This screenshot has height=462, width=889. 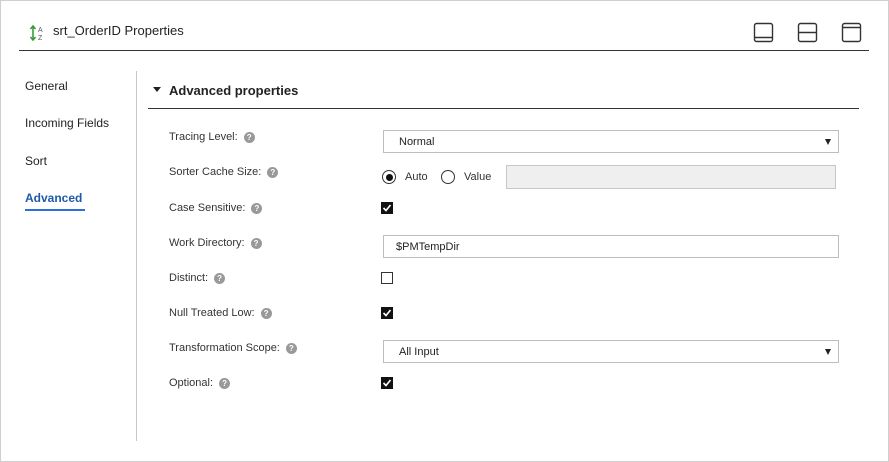 I want to click on optional-label-text: Optional:, so click(x=191, y=383).